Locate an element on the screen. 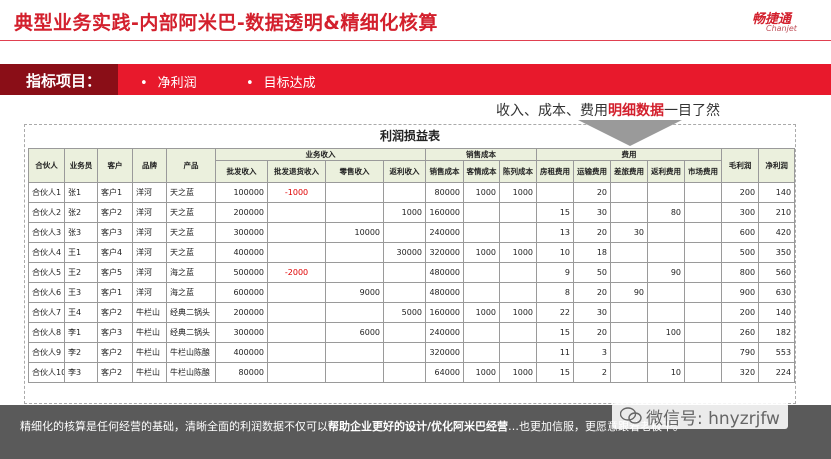 This screenshot has height=459, width=831. table-cell: 630 is located at coordinates (777, 292).